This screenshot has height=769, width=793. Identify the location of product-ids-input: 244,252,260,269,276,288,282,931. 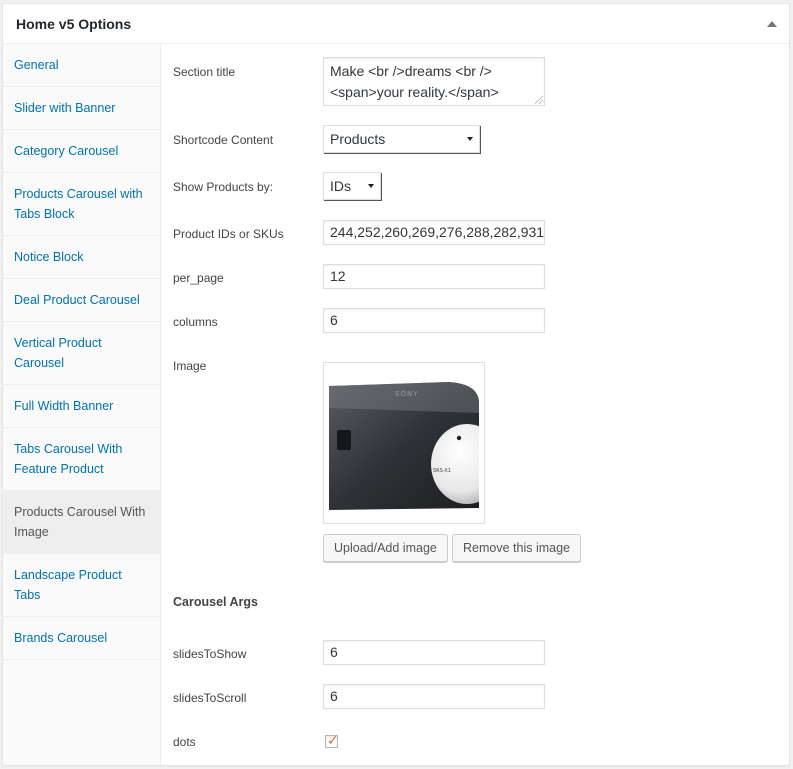
(434, 232).